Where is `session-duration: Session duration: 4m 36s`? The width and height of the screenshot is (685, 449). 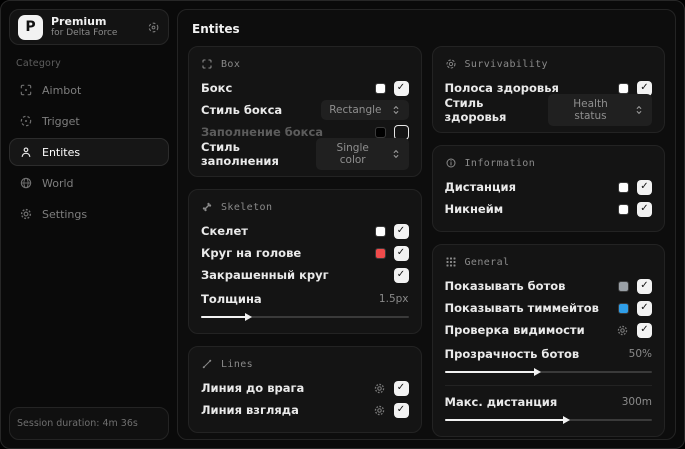 session-duration: Session duration: 4m 36s is located at coordinates (89, 423).